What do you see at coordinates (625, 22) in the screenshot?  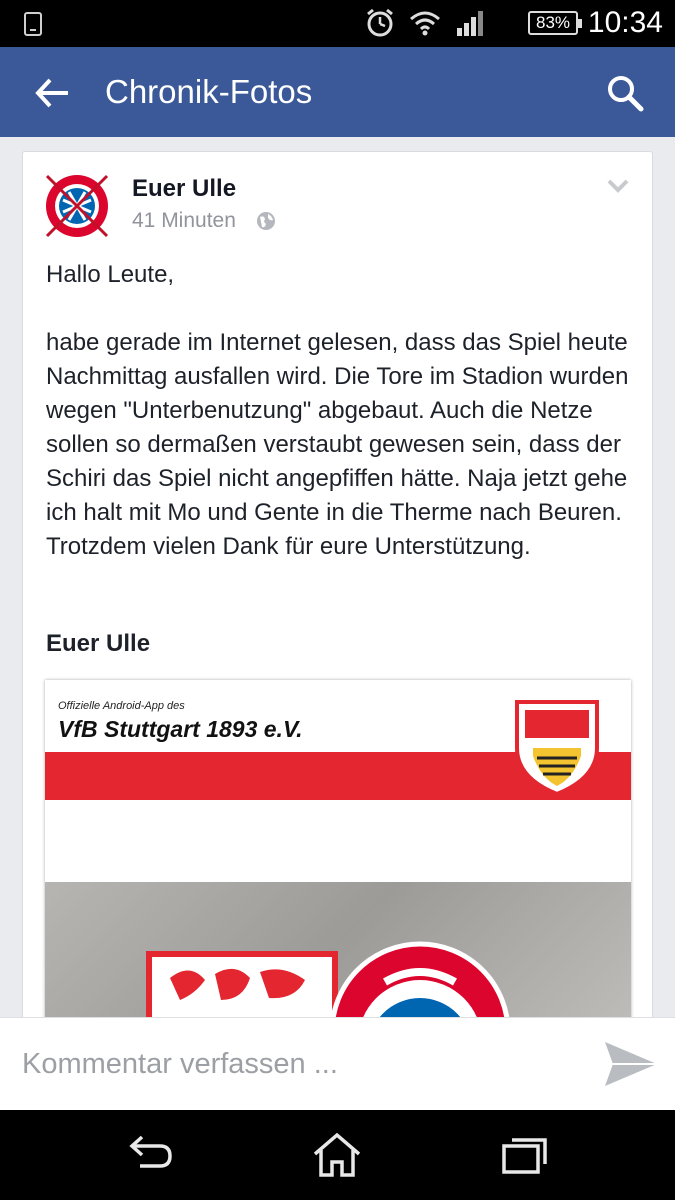 I see `clock: 10:34` at bounding box center [625, 22].